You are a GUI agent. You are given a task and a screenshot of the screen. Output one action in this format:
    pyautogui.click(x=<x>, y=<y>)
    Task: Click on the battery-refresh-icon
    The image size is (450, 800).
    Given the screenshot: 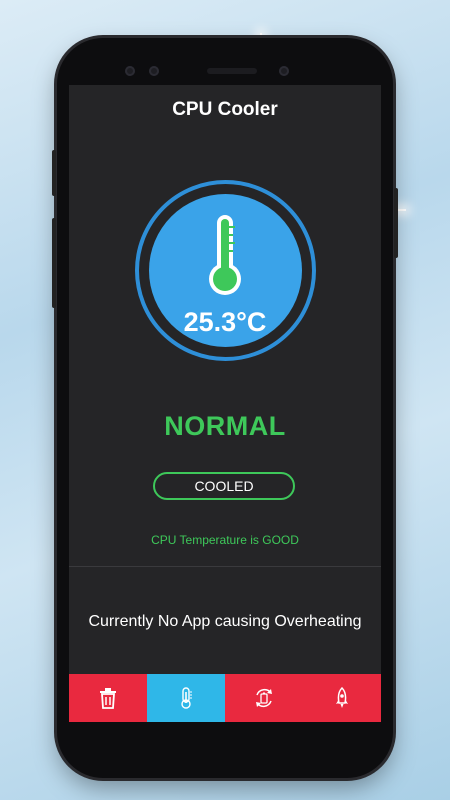 What is the action you would take?
    pyautogui.click(x=264, y=698)
    